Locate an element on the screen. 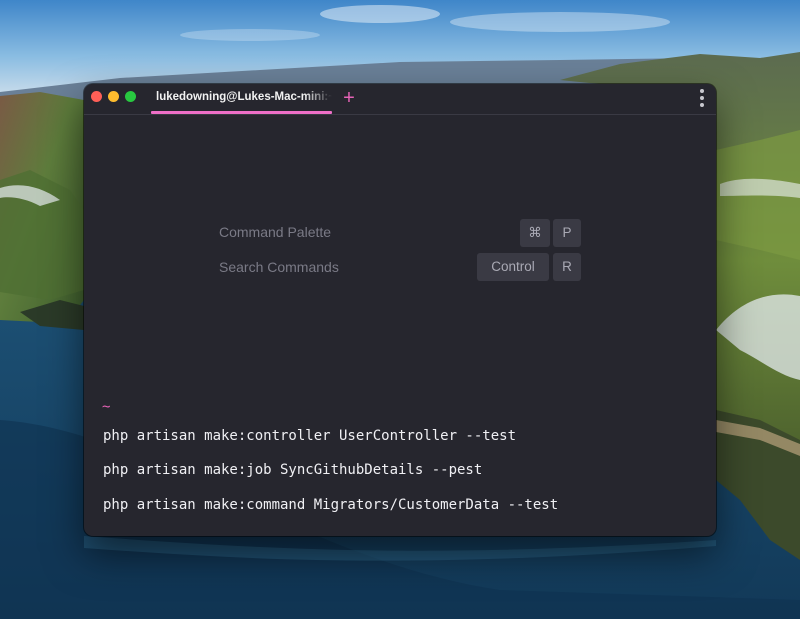 This screenshot has width=800, height=619. shortcut-key-p: P is located at coordinates (567, 233).